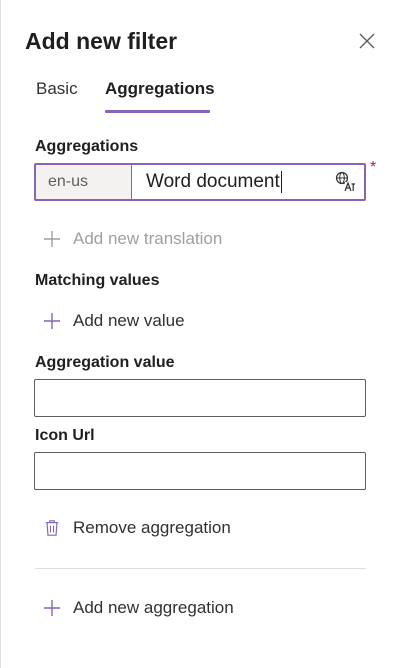 This screenshot has height=668, width=400. What do you see at coordinates (65, 435) in the screenshot?
I see `icon-url-label: Icon Url` at bounding box center [65, 435].